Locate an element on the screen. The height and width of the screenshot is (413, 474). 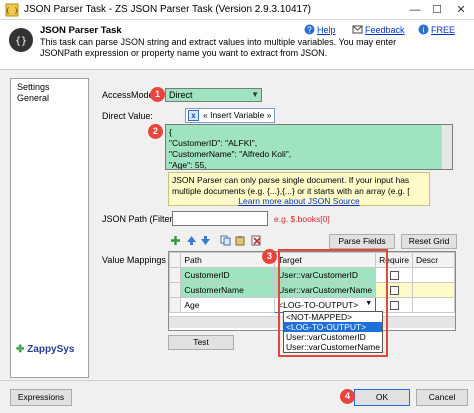
paste-icon is located at coordinates (240, 240).